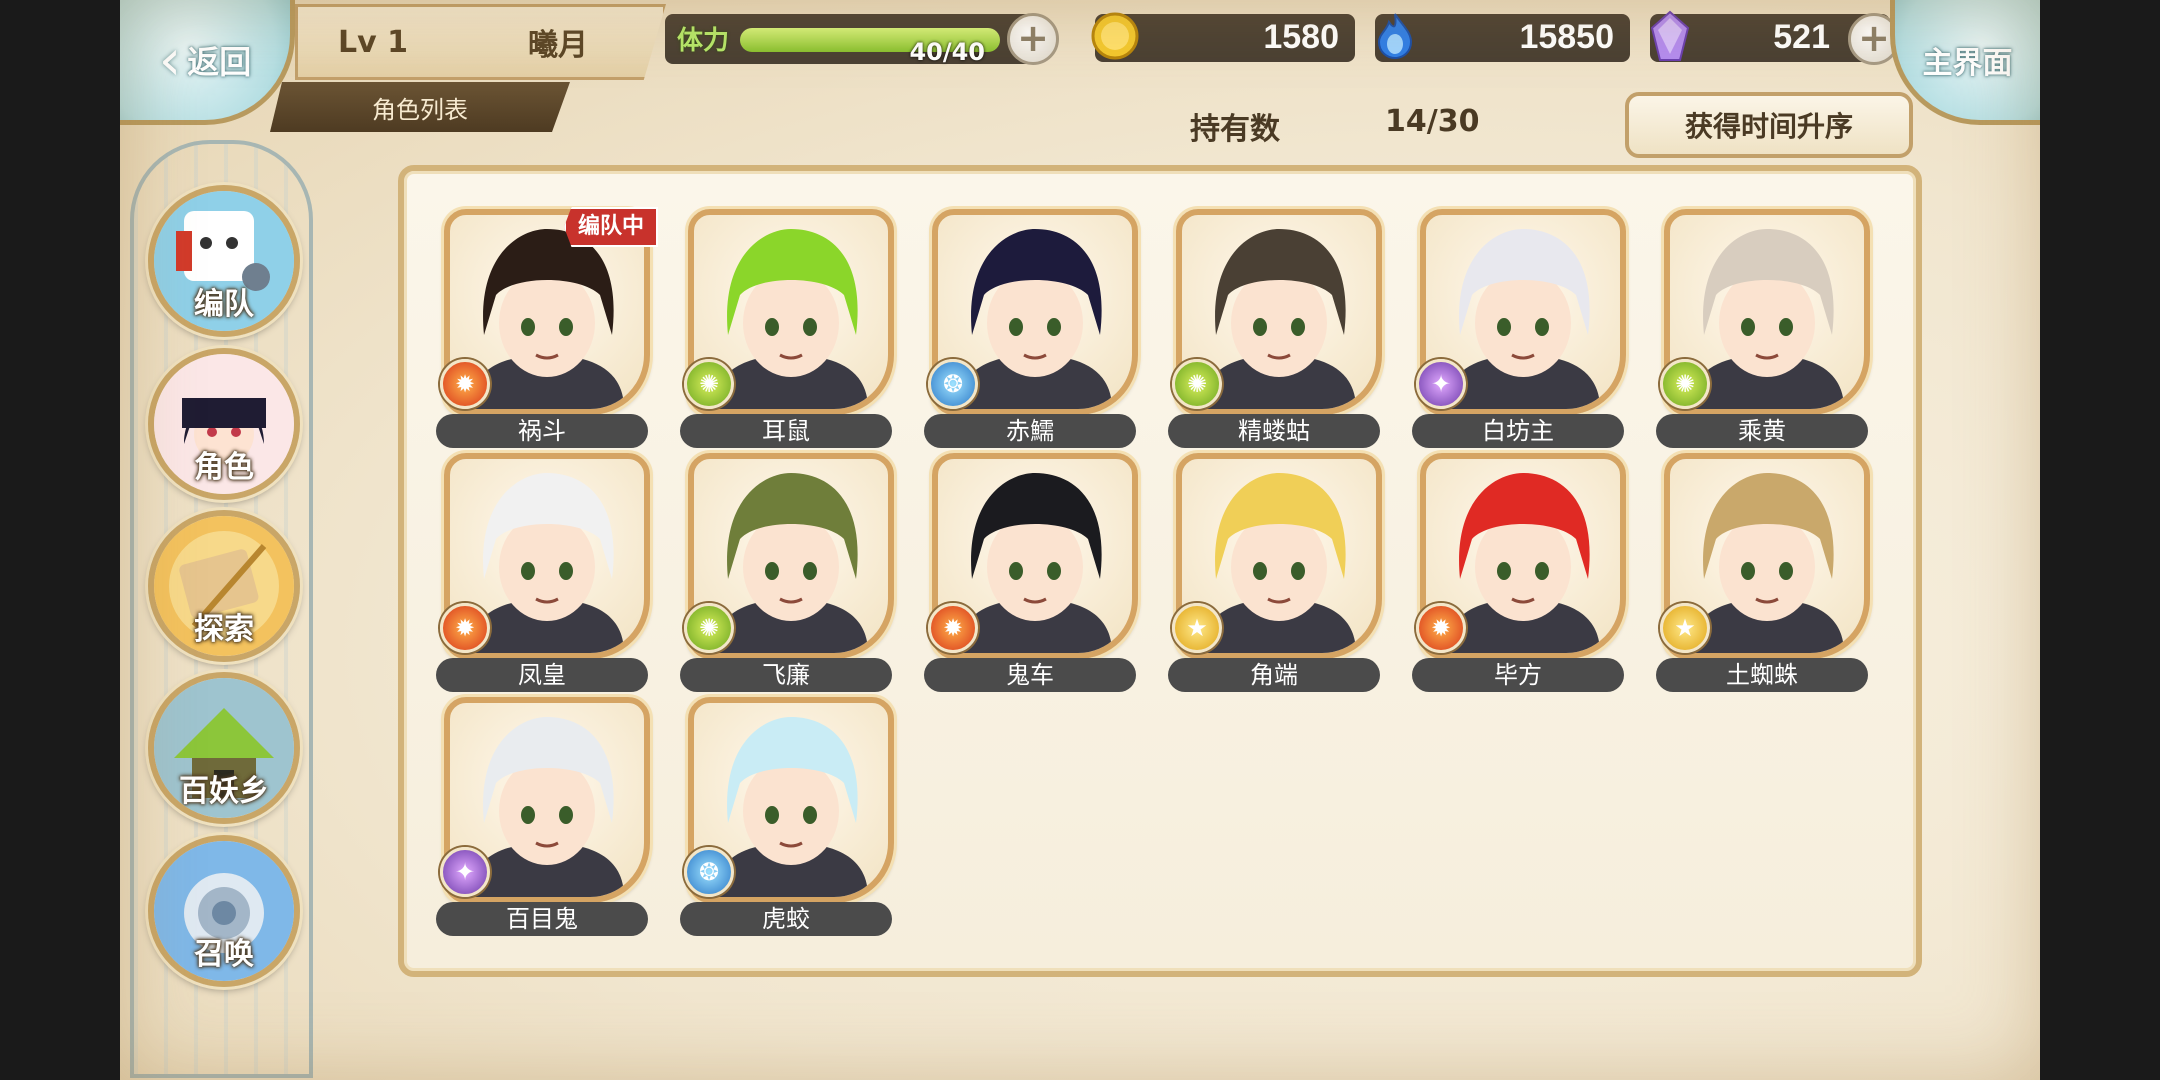 Image resolution: width=2160 pixels, height=1080 pixels. Describe the element at coordinates (224, 629) in the screenshot. I see `nav-label: 探索` at that location.